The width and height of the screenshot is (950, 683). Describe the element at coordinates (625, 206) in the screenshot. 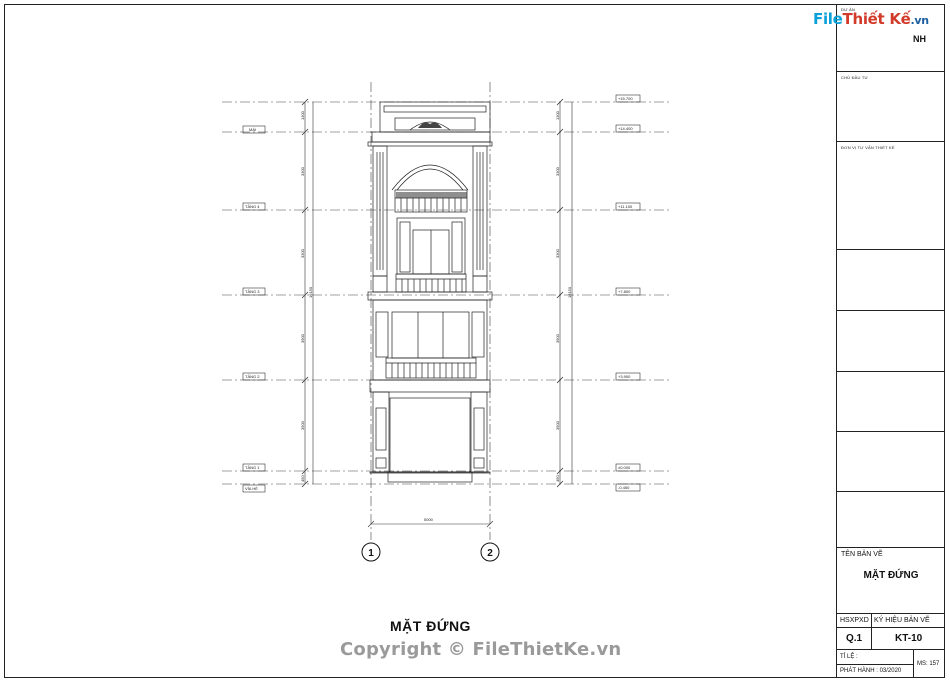

I see `elevation-2: +11.100` at that location.